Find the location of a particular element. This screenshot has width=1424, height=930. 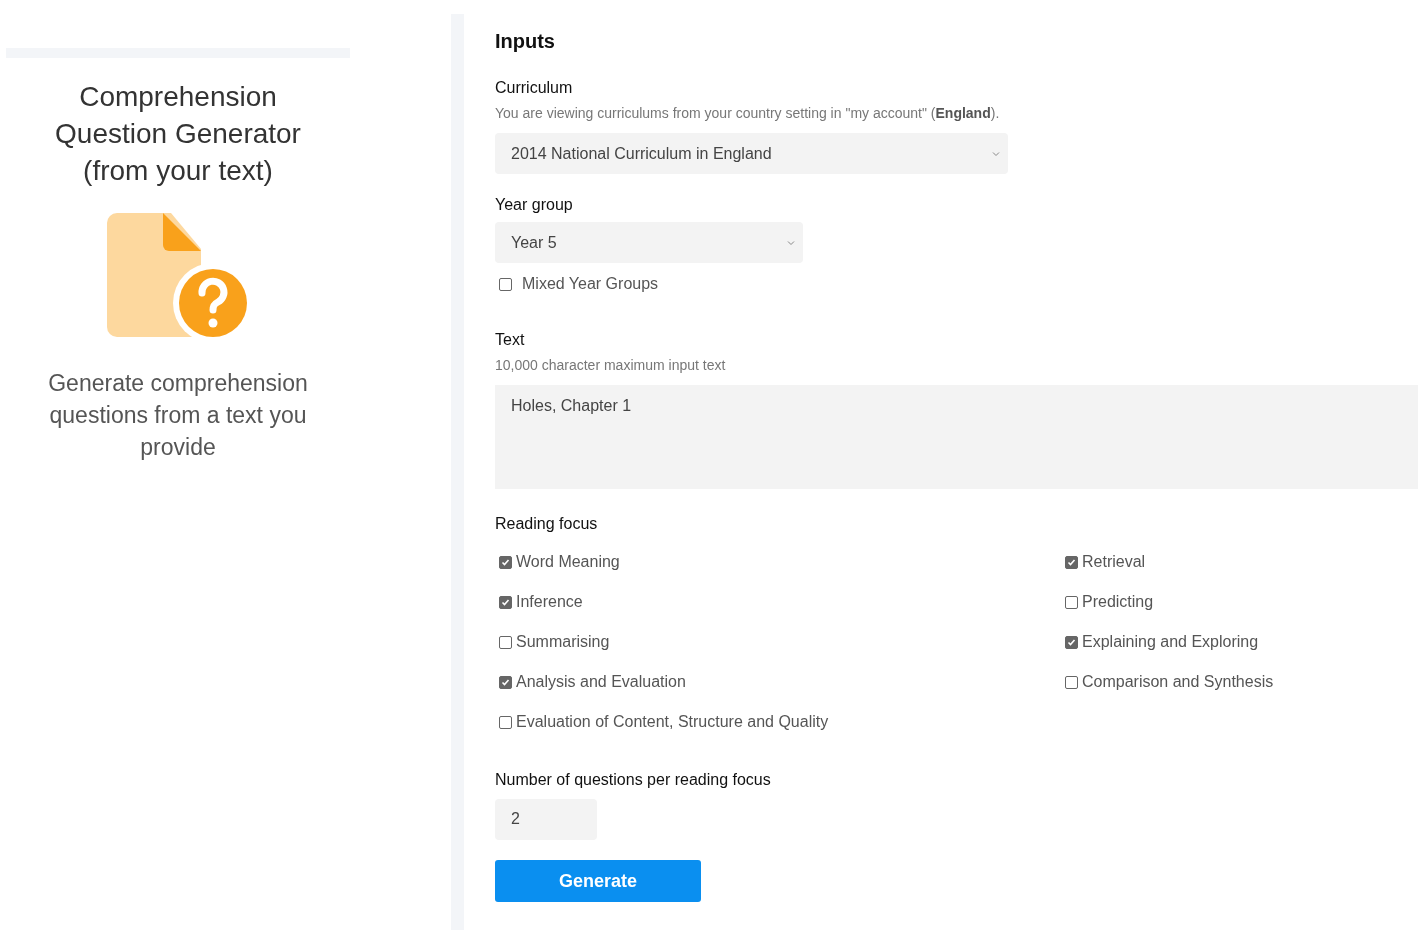

field-label: Year group is located at coordinates (534, 205).